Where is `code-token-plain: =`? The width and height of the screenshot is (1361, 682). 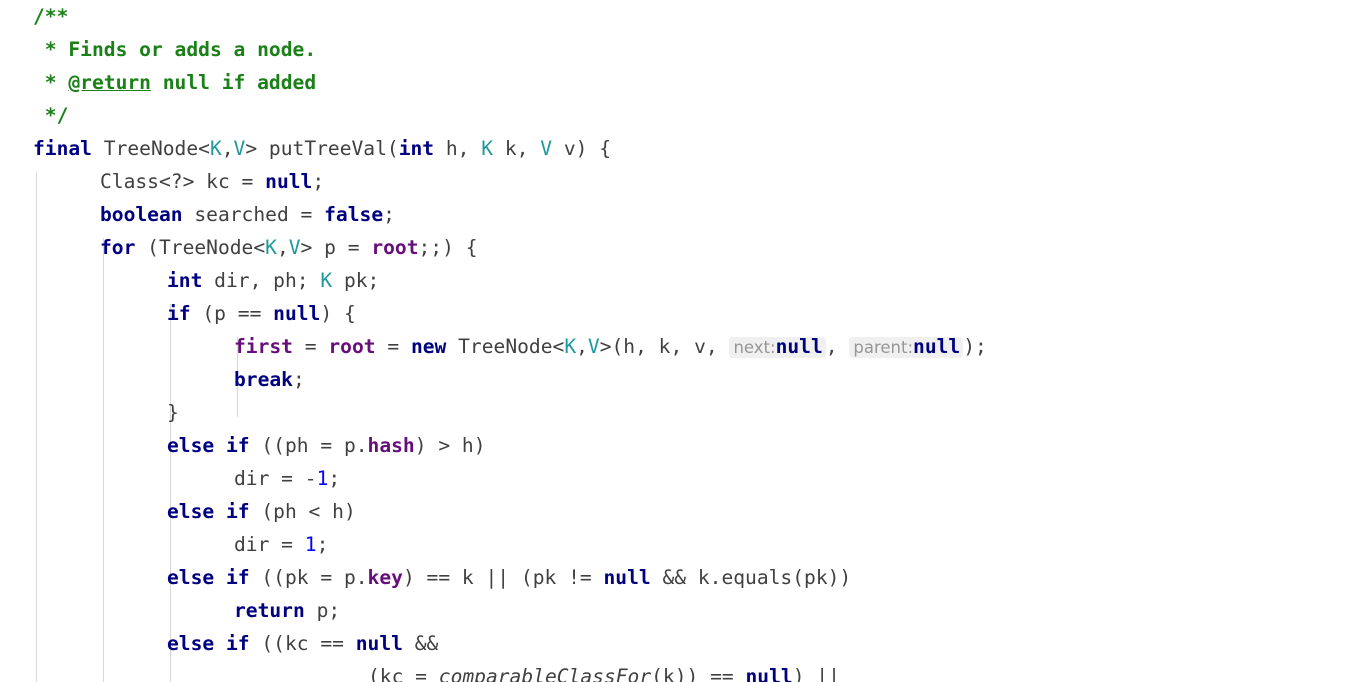
code-token-plain: = is located at coordinates (310, 346).